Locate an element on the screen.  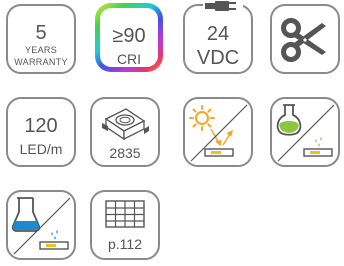
warranty-years: 5 is located at coordinates (41, 33).